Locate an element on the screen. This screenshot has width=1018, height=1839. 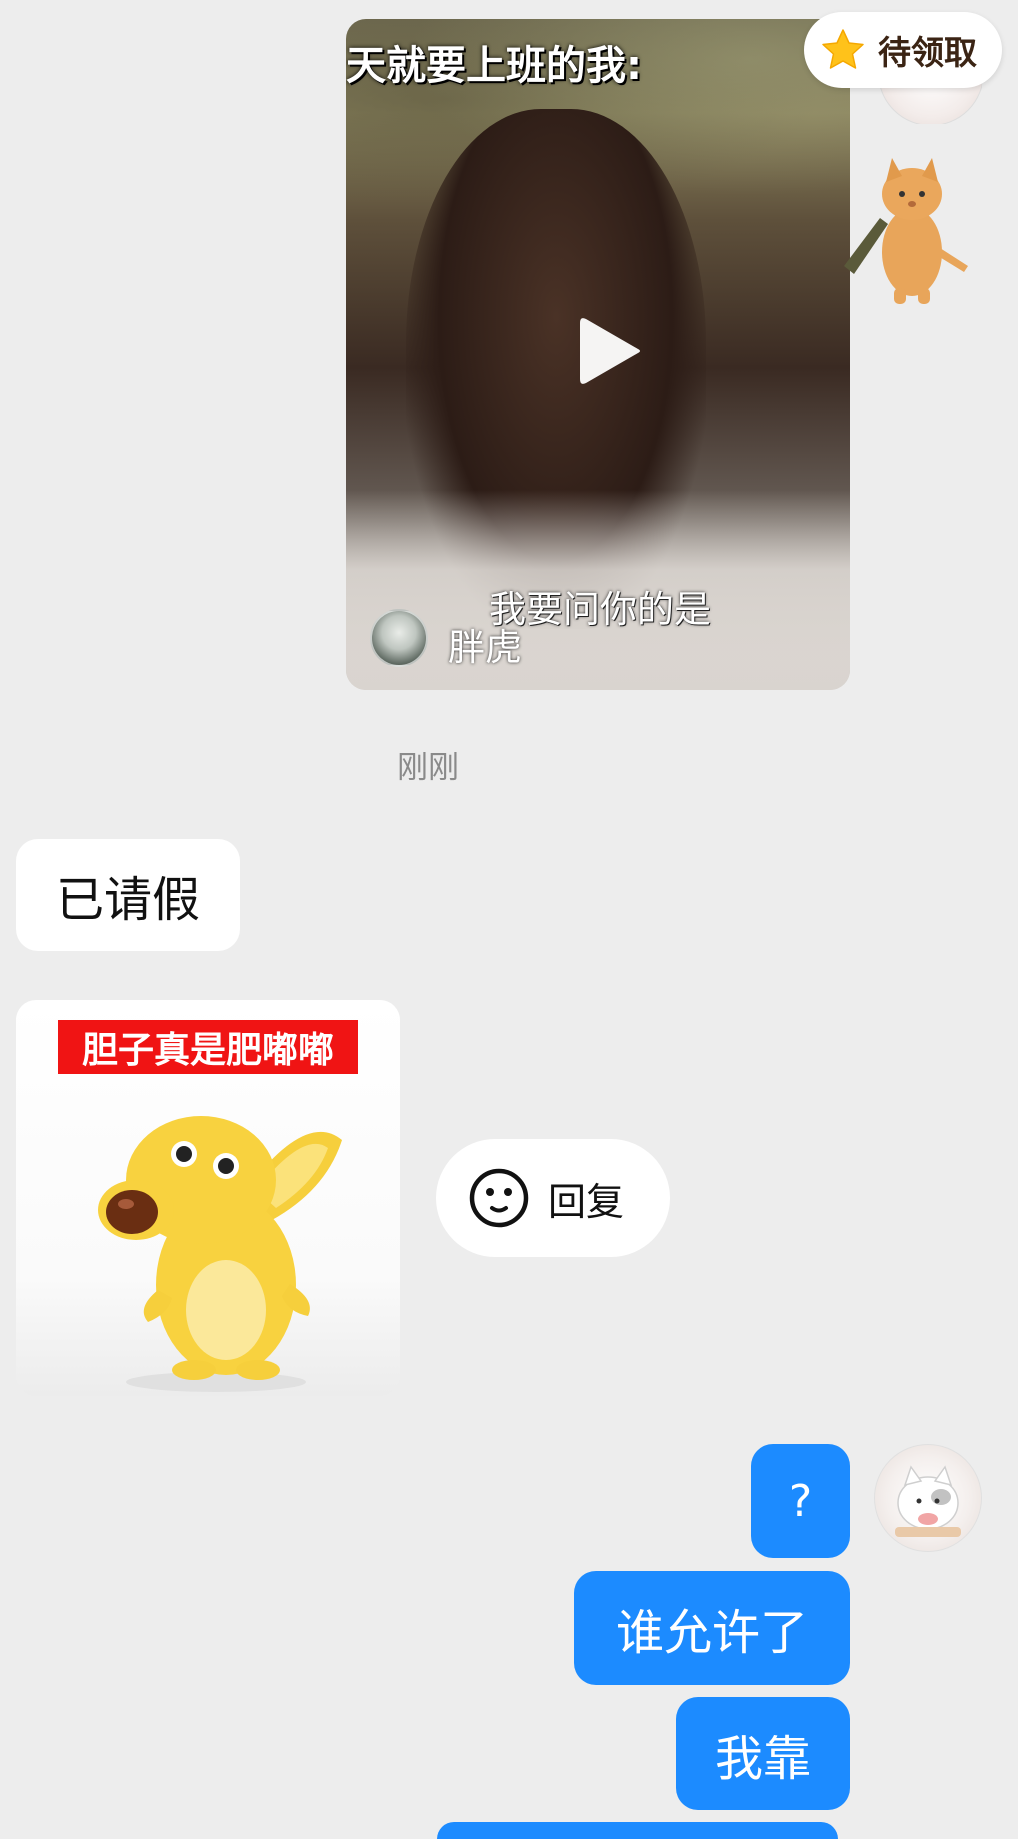
incoming-text-bubble: 已请假 is located at coordinates (128, 895).